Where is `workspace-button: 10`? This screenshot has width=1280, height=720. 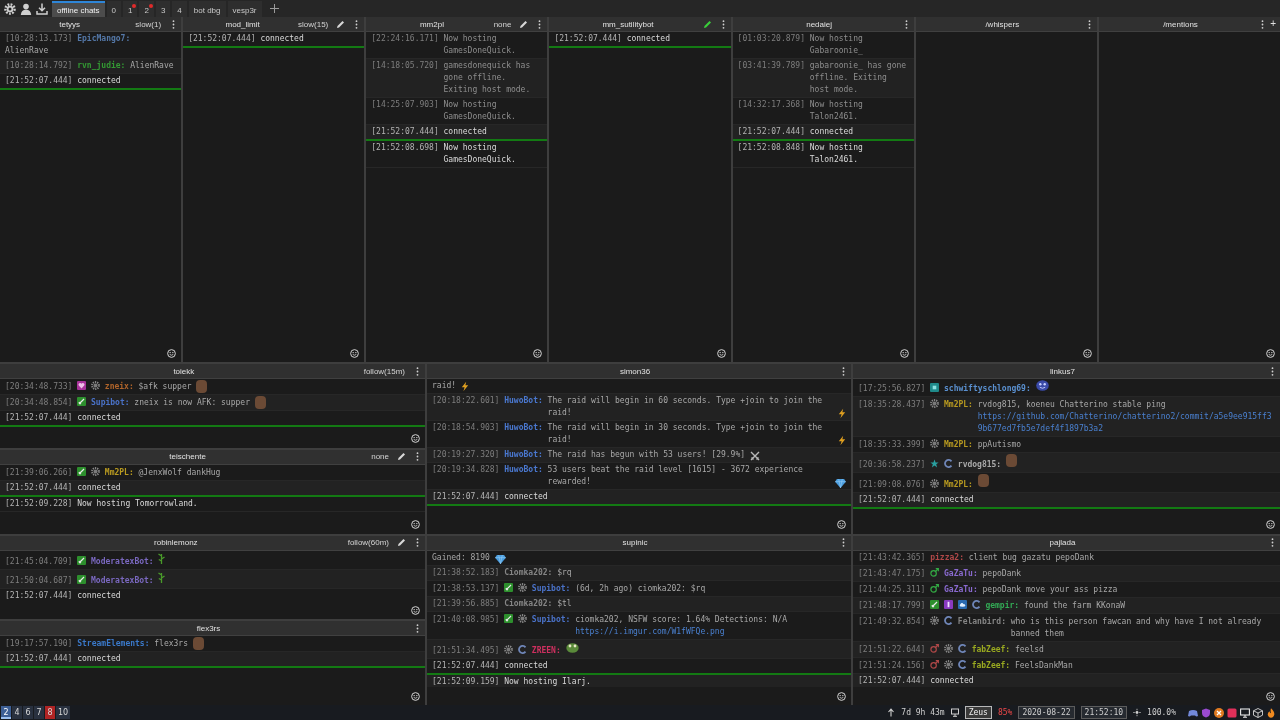
workspace-button: 10 is located at coordinates (63, 712).